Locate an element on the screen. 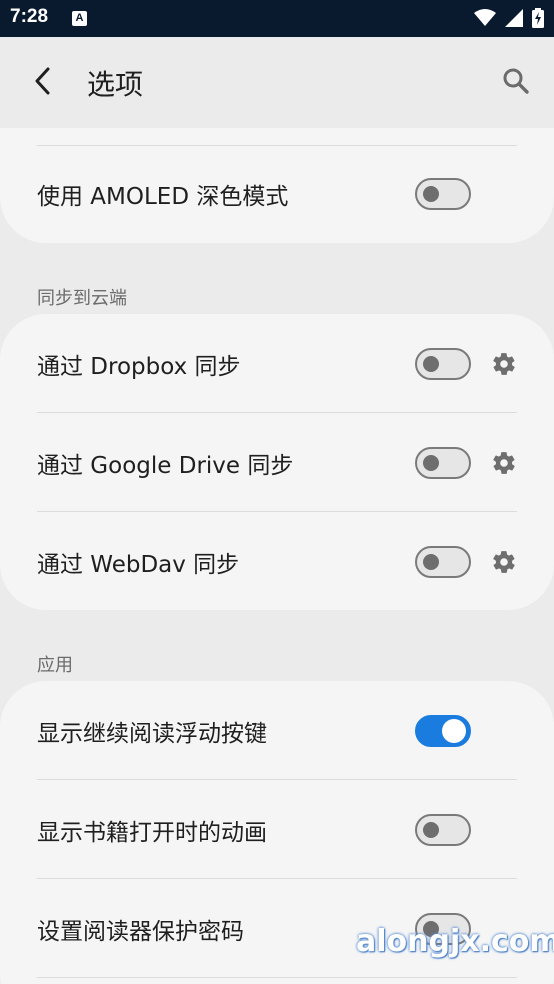 The width and height of the screenshot is (554, 984). section-header-sync: 同步到云端 is located at coordinates (82, 298).